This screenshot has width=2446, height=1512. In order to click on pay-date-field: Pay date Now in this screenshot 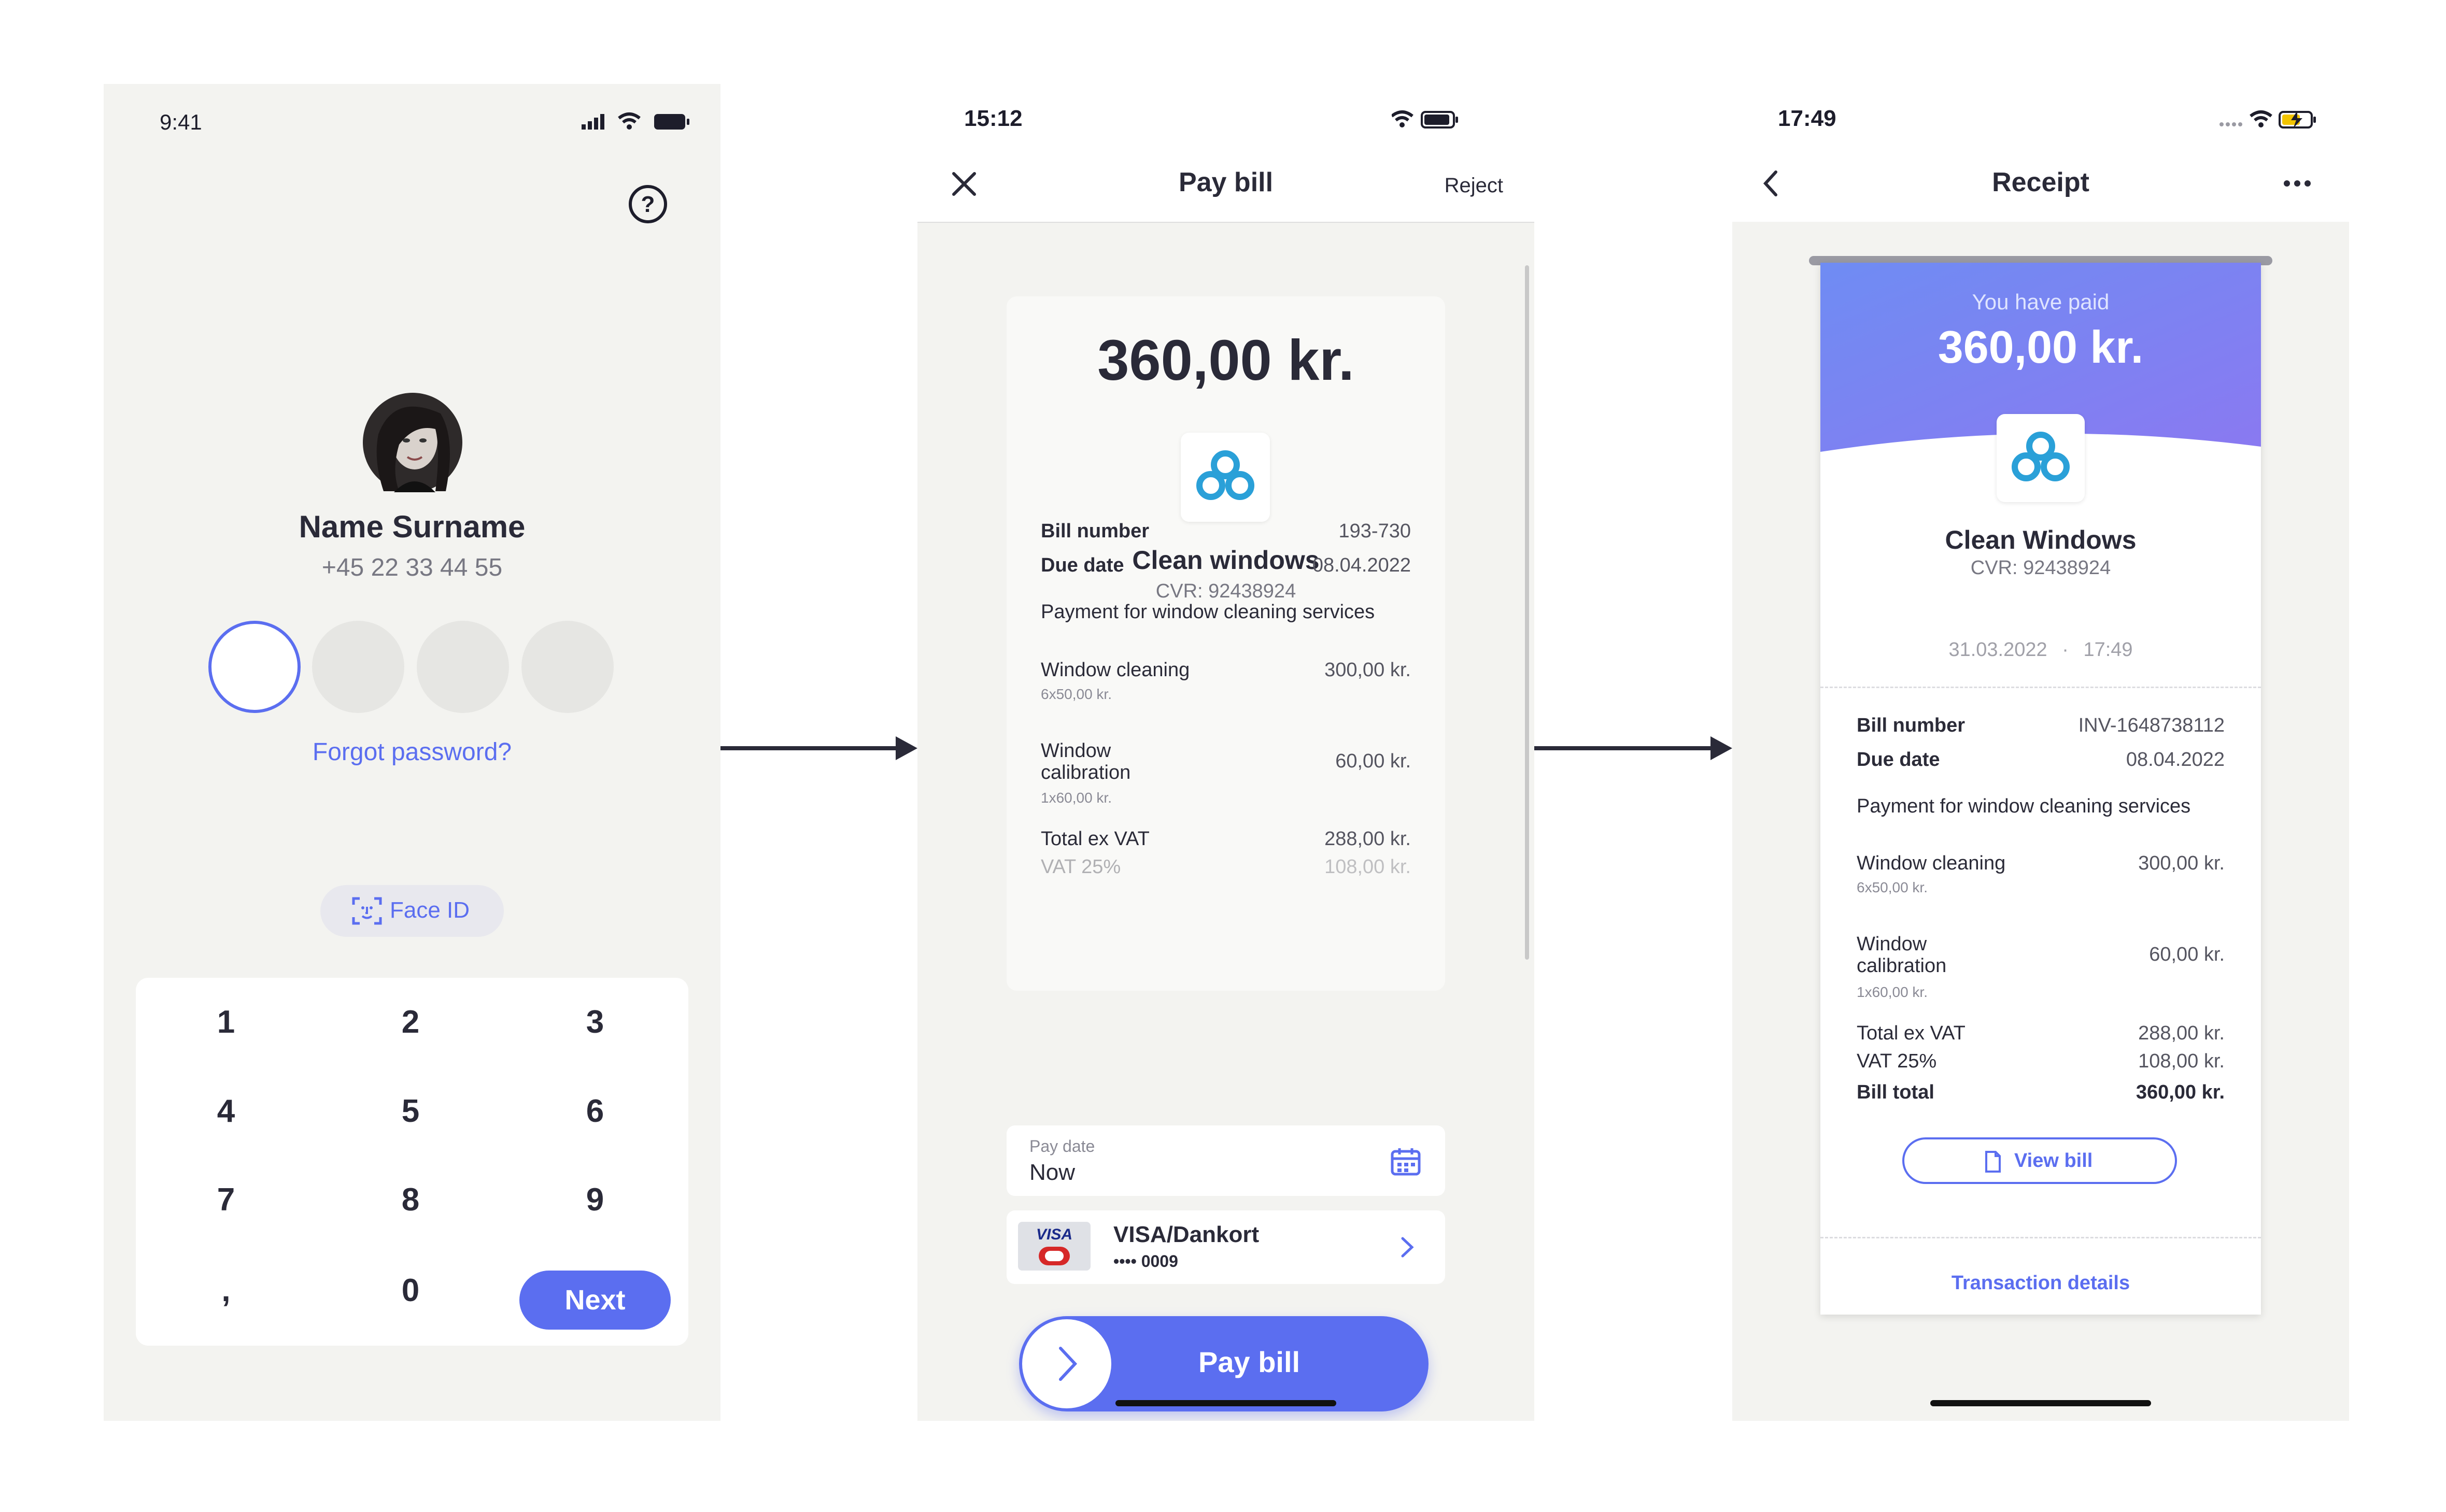, I will do `click(1226, 1161)`.